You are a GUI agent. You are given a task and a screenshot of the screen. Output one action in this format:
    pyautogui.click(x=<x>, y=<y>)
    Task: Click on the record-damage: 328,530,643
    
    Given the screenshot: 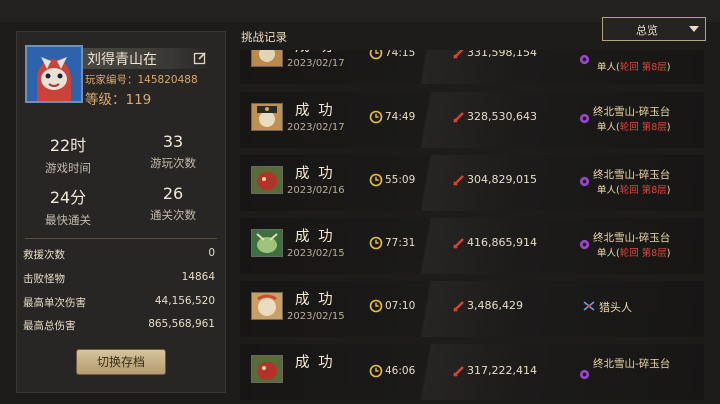 What is the action you would take?
    pyautogui.click(x=502, y=116)
    